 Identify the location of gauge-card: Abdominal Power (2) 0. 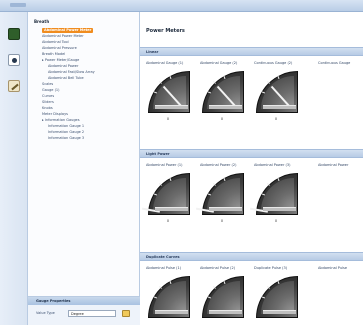
(219, 194).